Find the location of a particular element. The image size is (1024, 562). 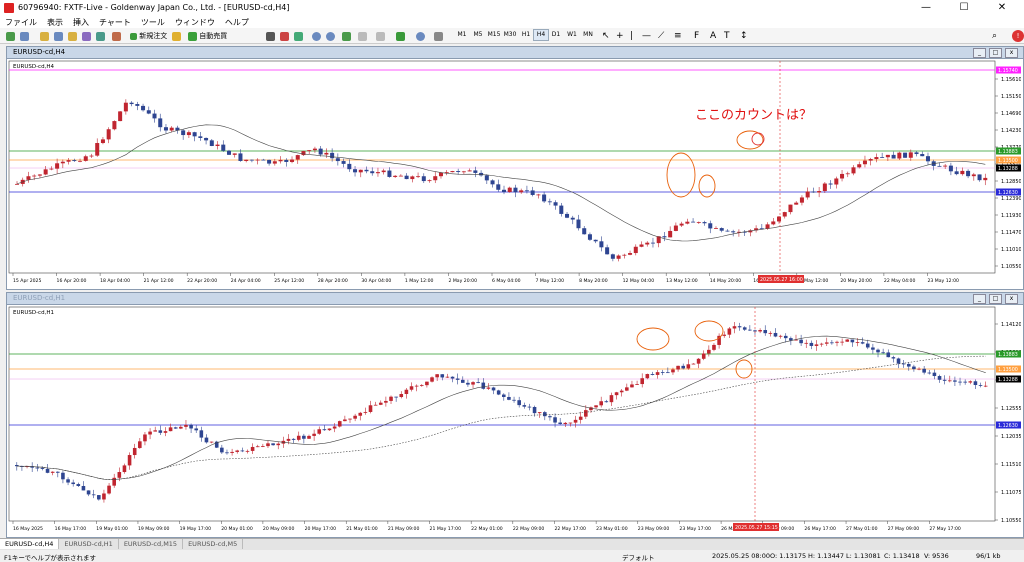

tf-d1: D1 is located at coordinates (556, 35).